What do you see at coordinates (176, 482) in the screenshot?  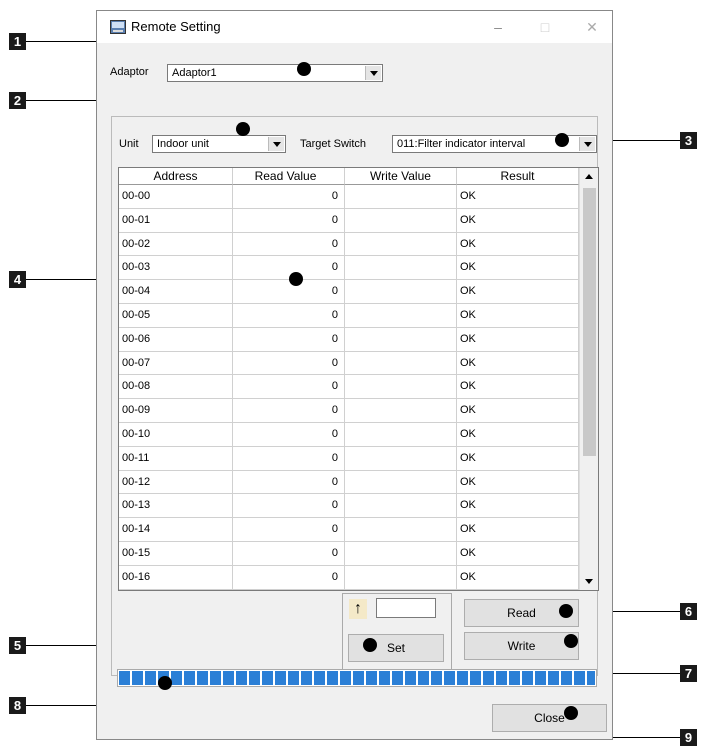 I see `cell-address: 00-12` at bounding box center [176, 482].